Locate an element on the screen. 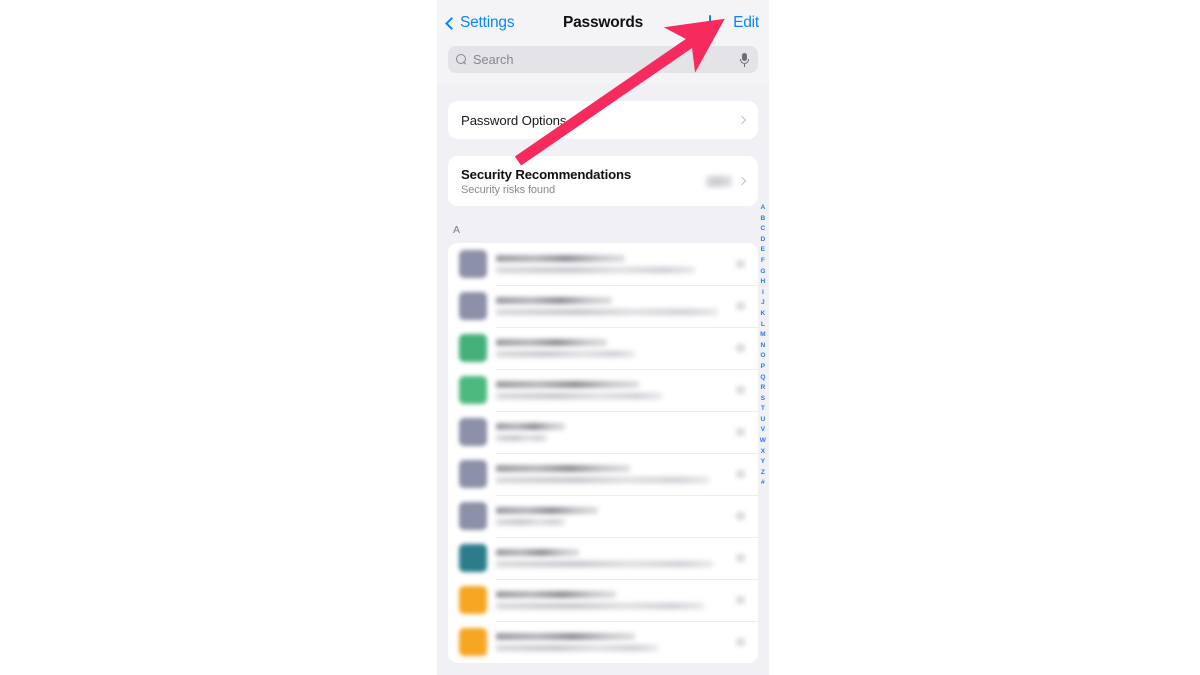 This screenshot has width=1200, height=675. edit-button: Edit is located at coordinates (746, 23).